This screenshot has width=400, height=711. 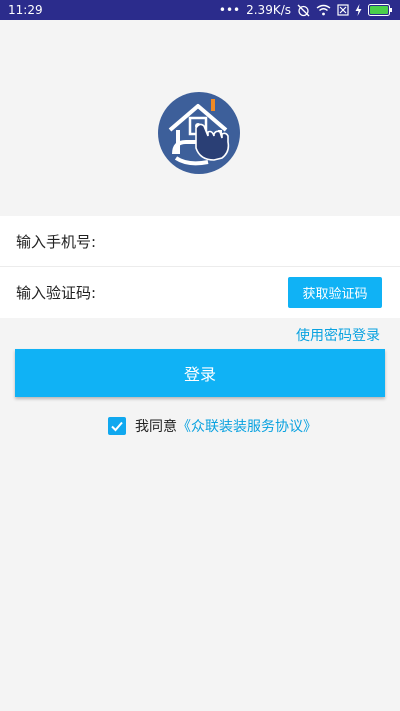 I want to click on sim-off-icon, so click(x=343, y=10).